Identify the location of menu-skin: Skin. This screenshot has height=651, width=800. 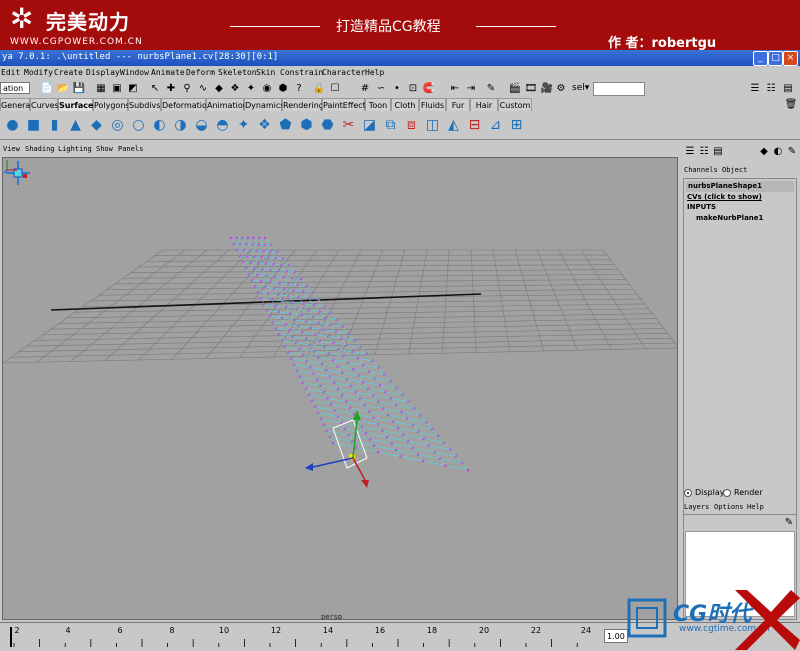
(265, 72).